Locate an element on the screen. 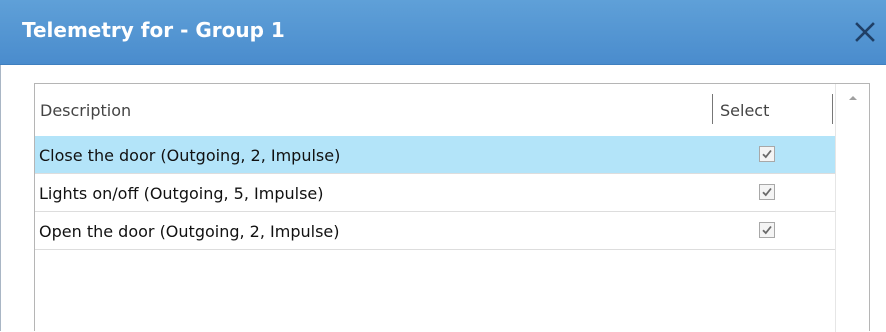 The width and height of the screenshot is (886, 332). close-icon is located at coordinates (865, 32).